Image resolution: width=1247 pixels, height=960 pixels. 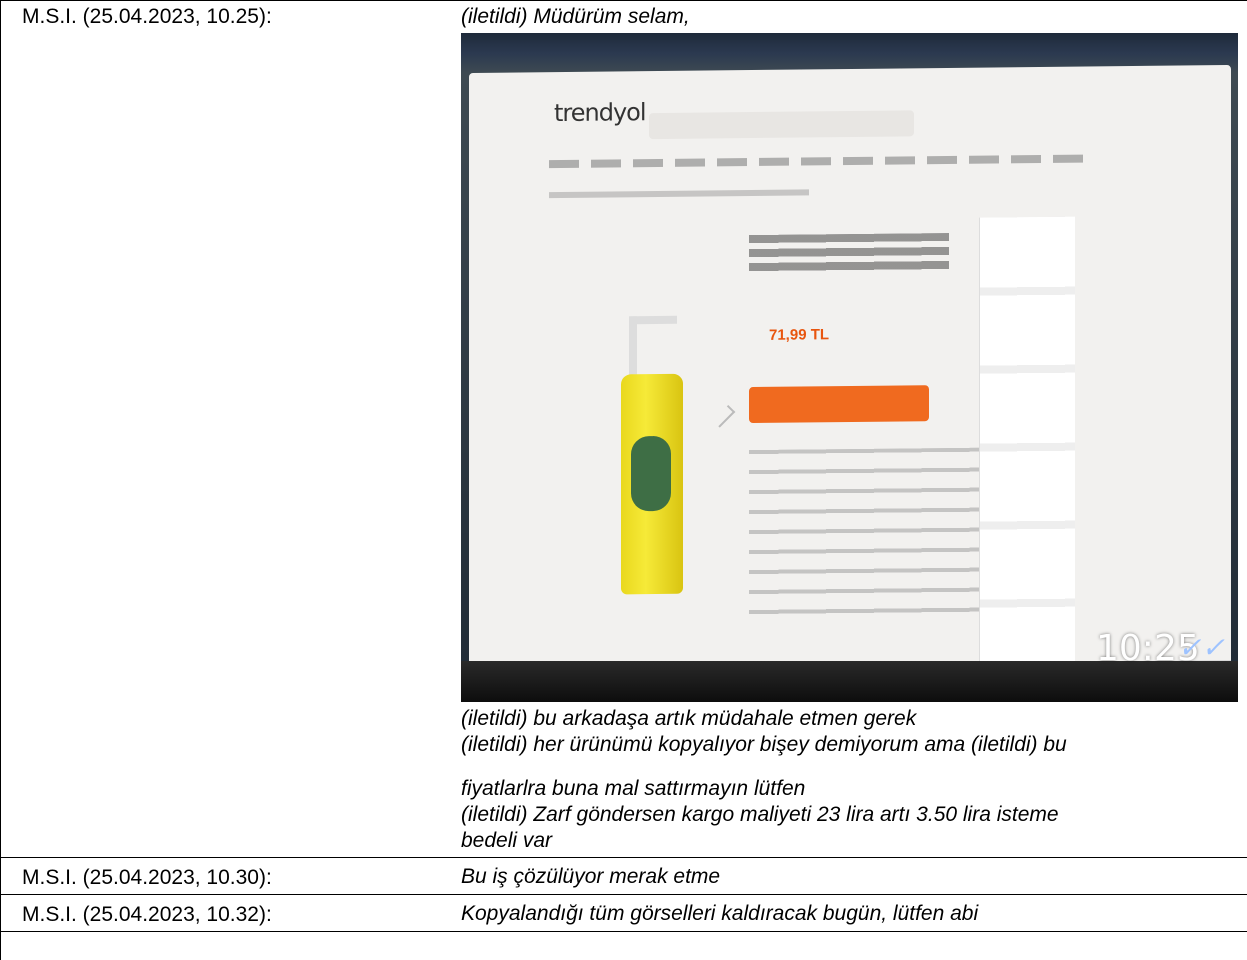 What do you see at coordinates (781, 125) in the screenshot?
I see `site-search-bar` at bounding box center [781, 125].